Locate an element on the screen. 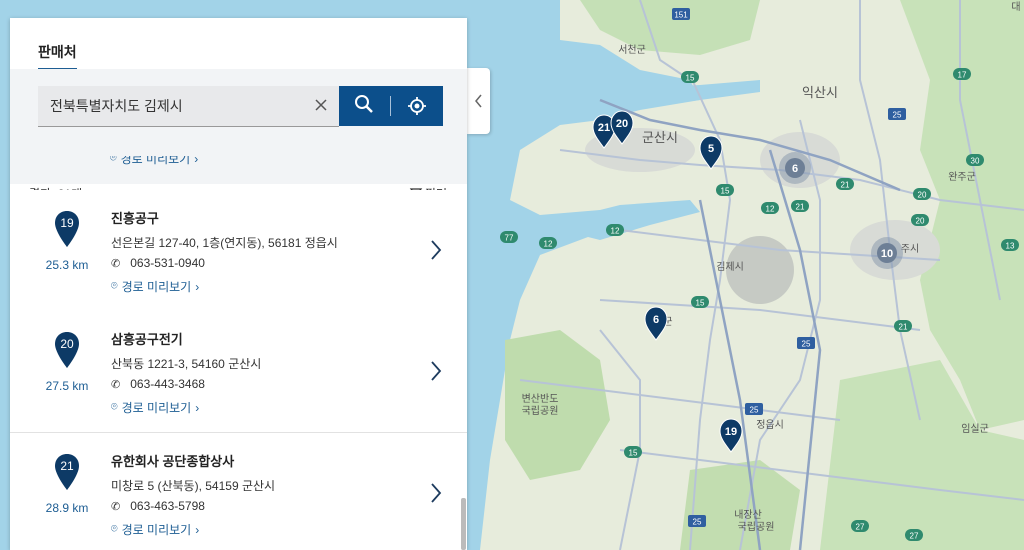 The height and width of the screenshot is (550, 1024). distance: 25.3 km is located at coordinates (67, 265).